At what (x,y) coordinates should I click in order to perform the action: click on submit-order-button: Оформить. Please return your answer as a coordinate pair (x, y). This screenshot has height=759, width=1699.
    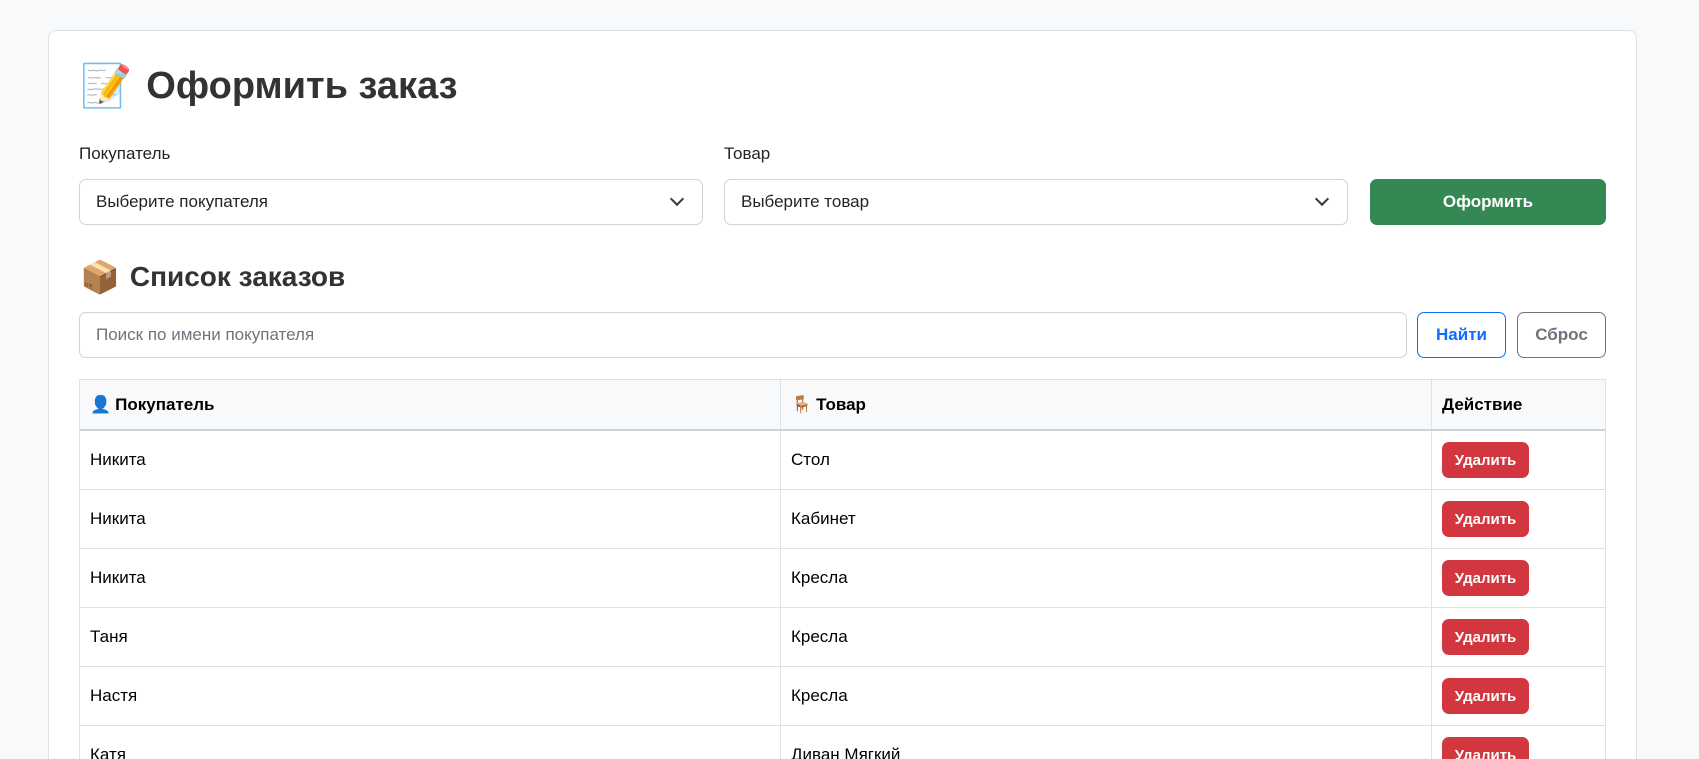
    Looking at the image, I should click on (1488, 202).